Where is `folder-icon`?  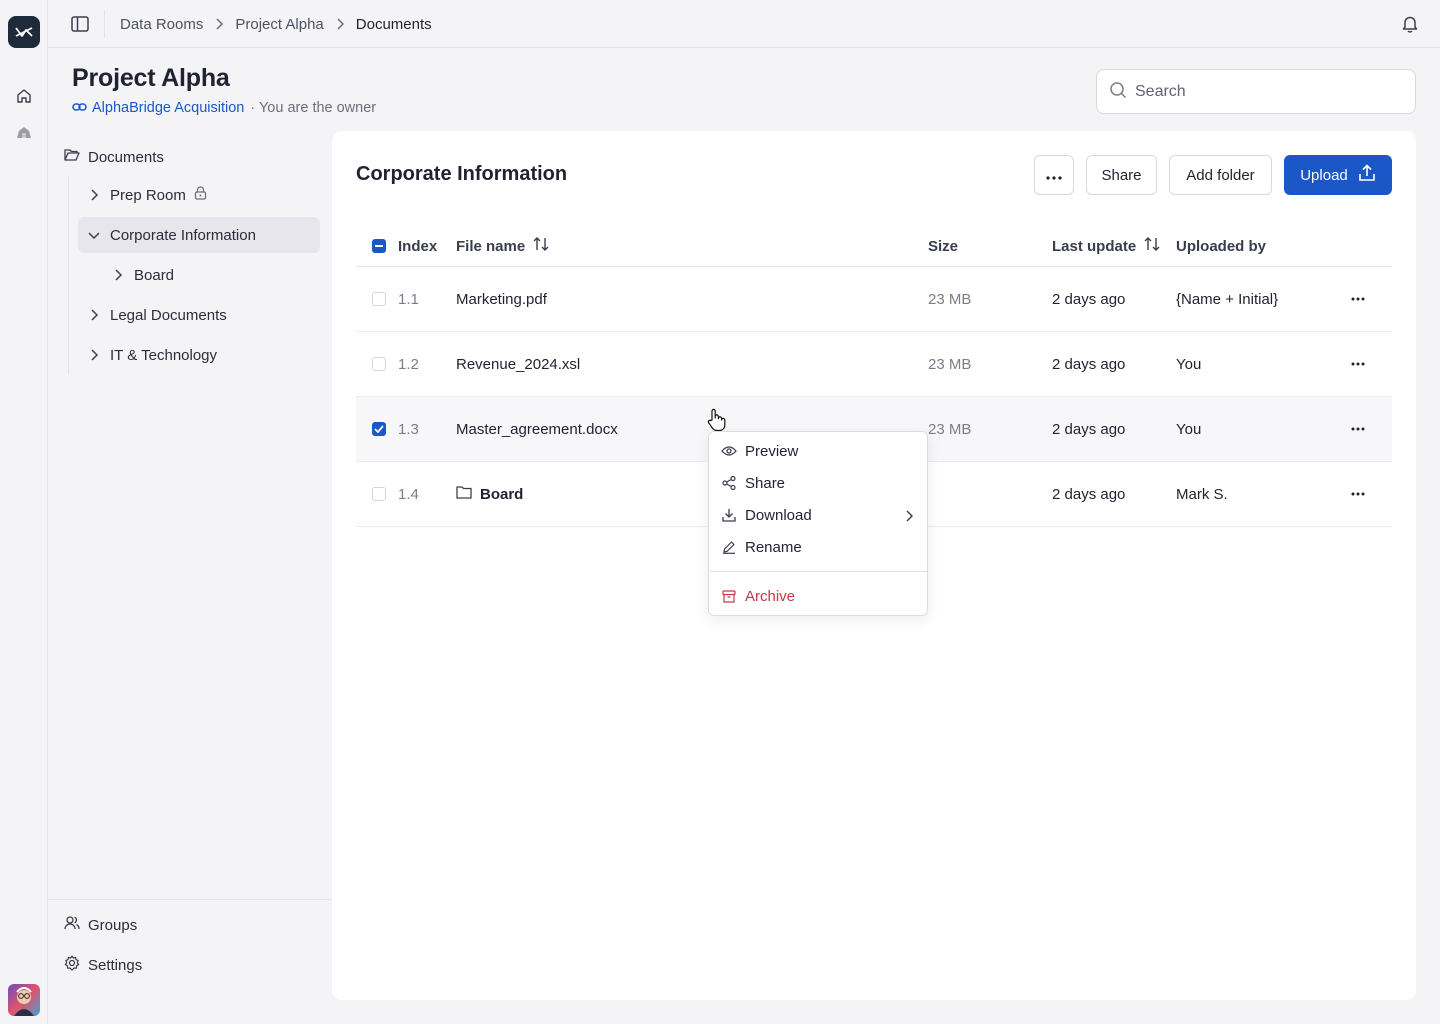
folder-icon is located at coordinates (464, 494).